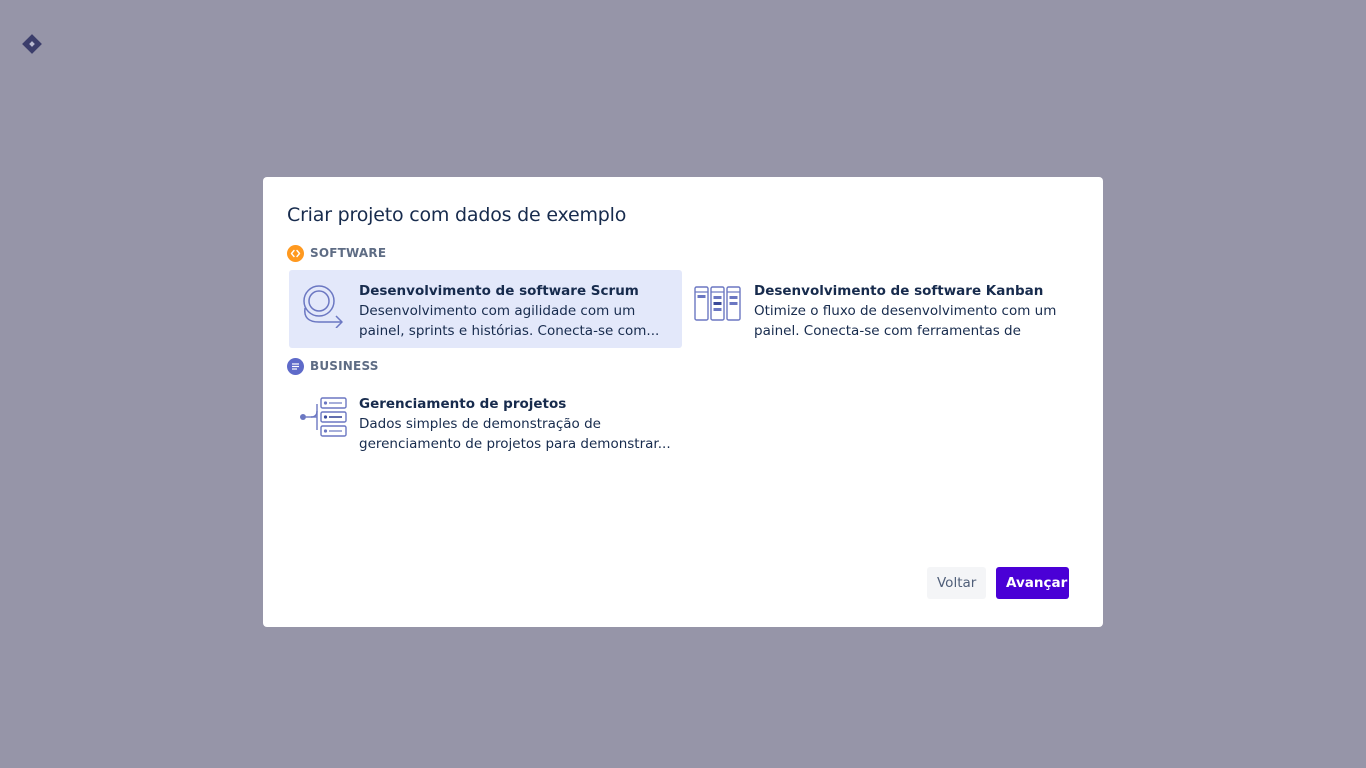 The height and width of the screenshot is (768, 1366). Describe the element at coordinates (295, 366) in the screenshot. I see `lines-icon` at that location.